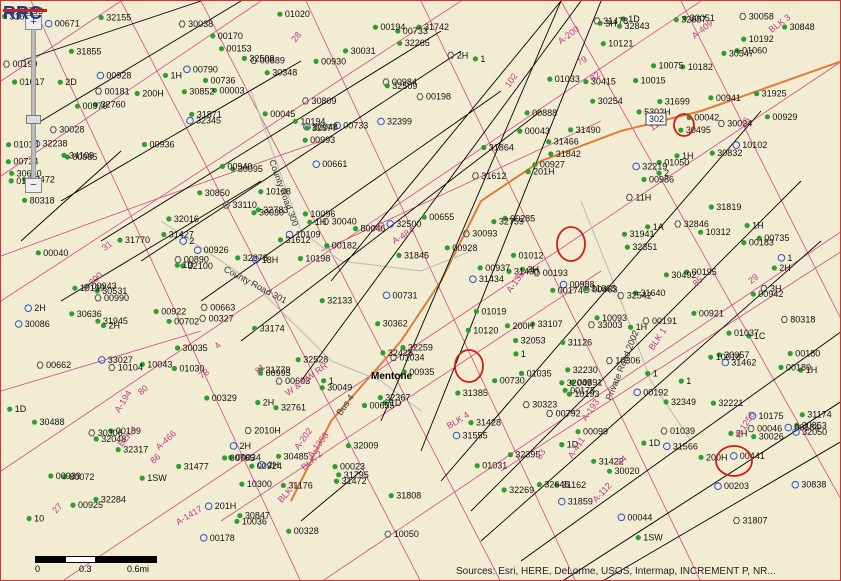  I want to click on zoom-slider-track, so click(33, 105).